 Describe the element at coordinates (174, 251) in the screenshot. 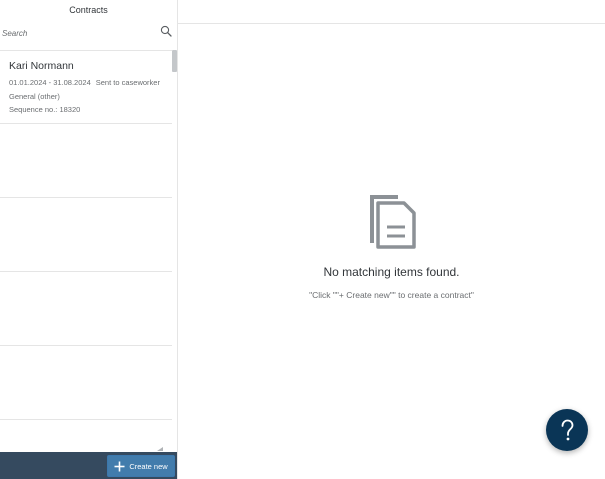

I see `list-scrollbar` at that location.